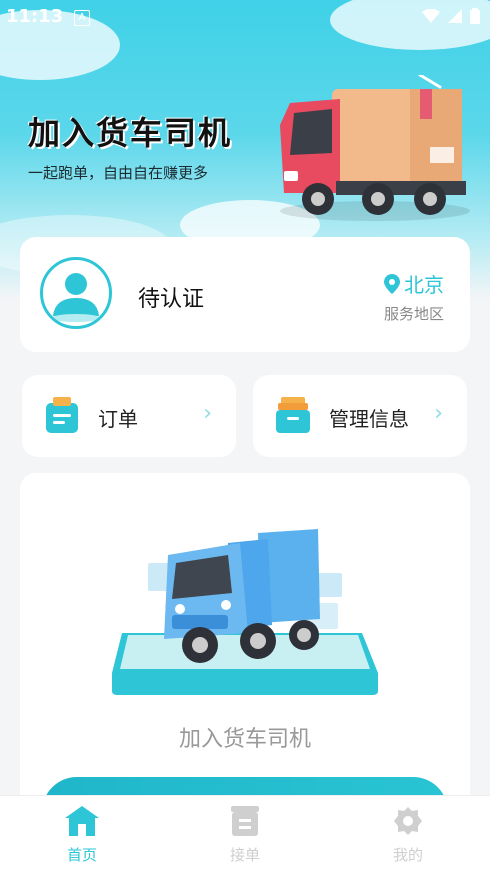 This screenshot has height=872, width=490. I want to click on inbox-tray-icon, so click(293, 415).